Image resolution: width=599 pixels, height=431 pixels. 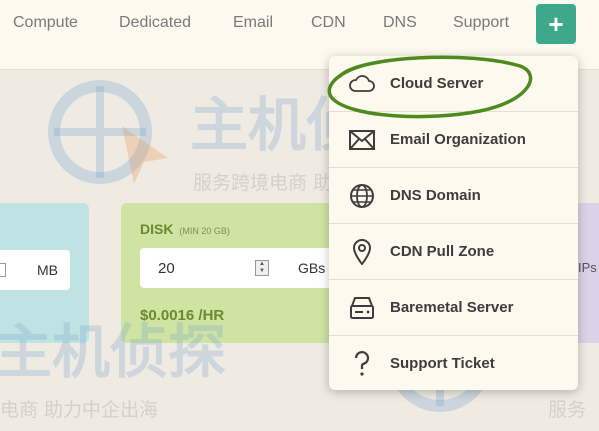 What do you see at coordinates (204, 231) in the screenshot?
I see `disk-subtitle: (MIN 20 GB)` at bounding box center [204, 231].